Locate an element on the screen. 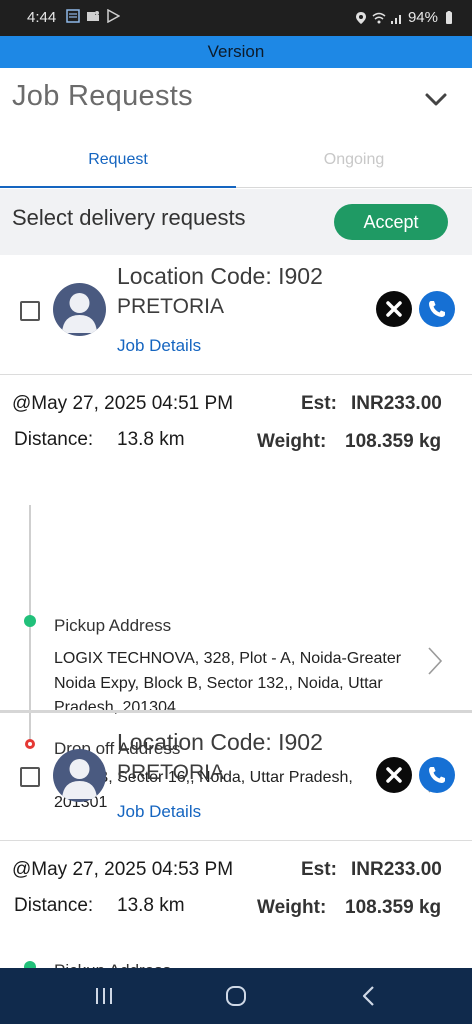 The width and height of the screenshot is (472, 1024). notification-icon is located at coordinates (73, 16).